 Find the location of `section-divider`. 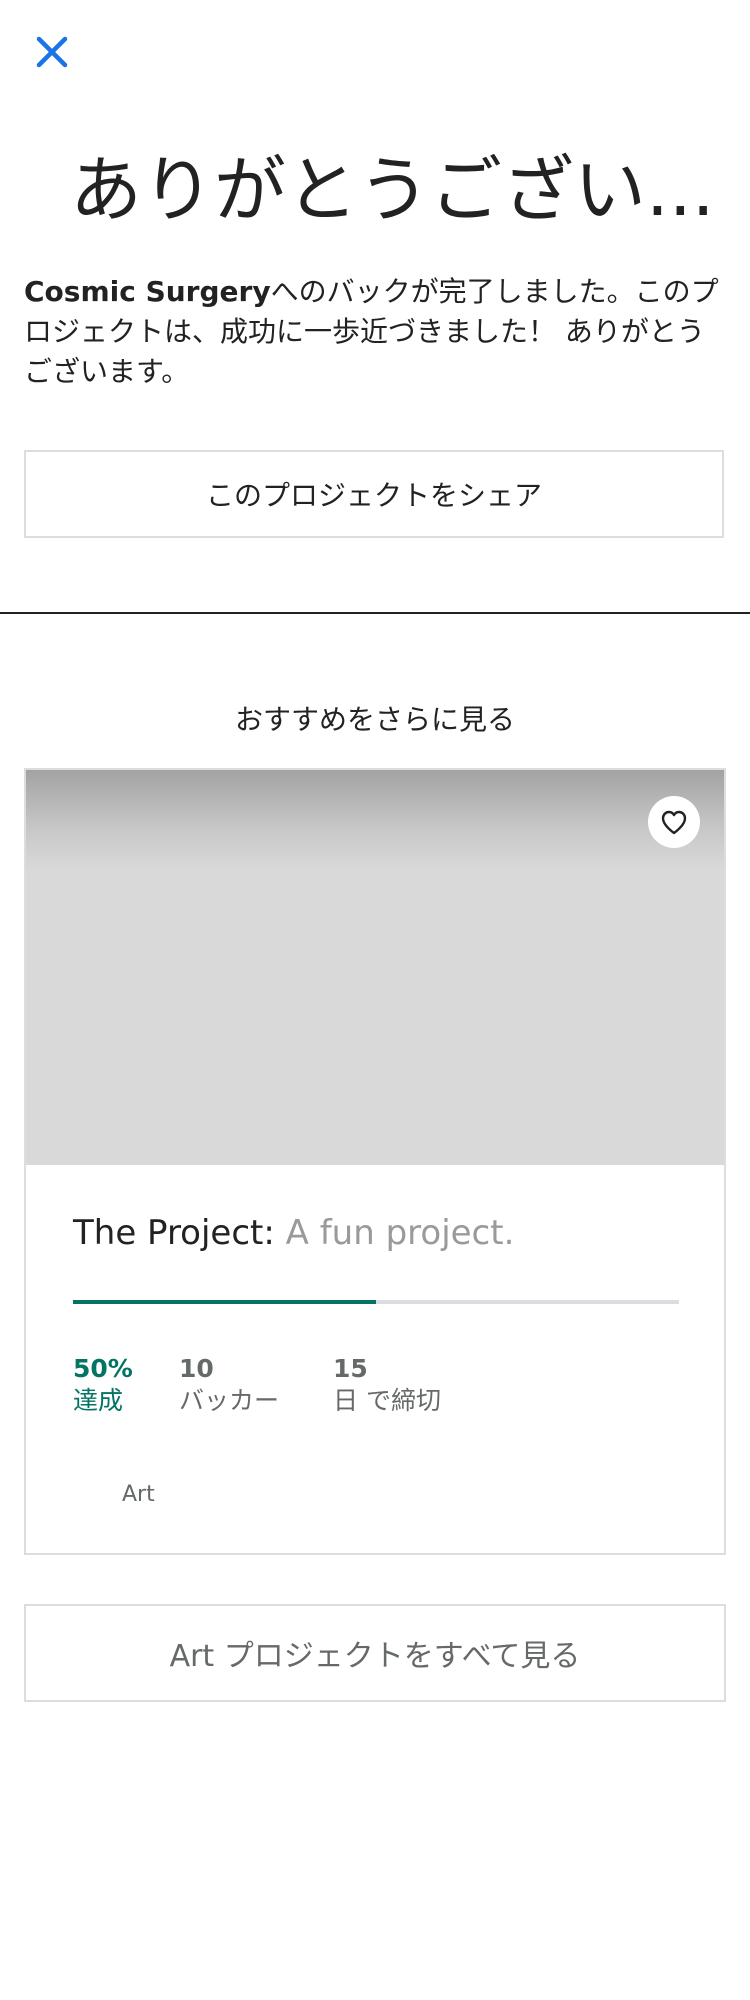

section-divider is located at coordinates (375, 613).